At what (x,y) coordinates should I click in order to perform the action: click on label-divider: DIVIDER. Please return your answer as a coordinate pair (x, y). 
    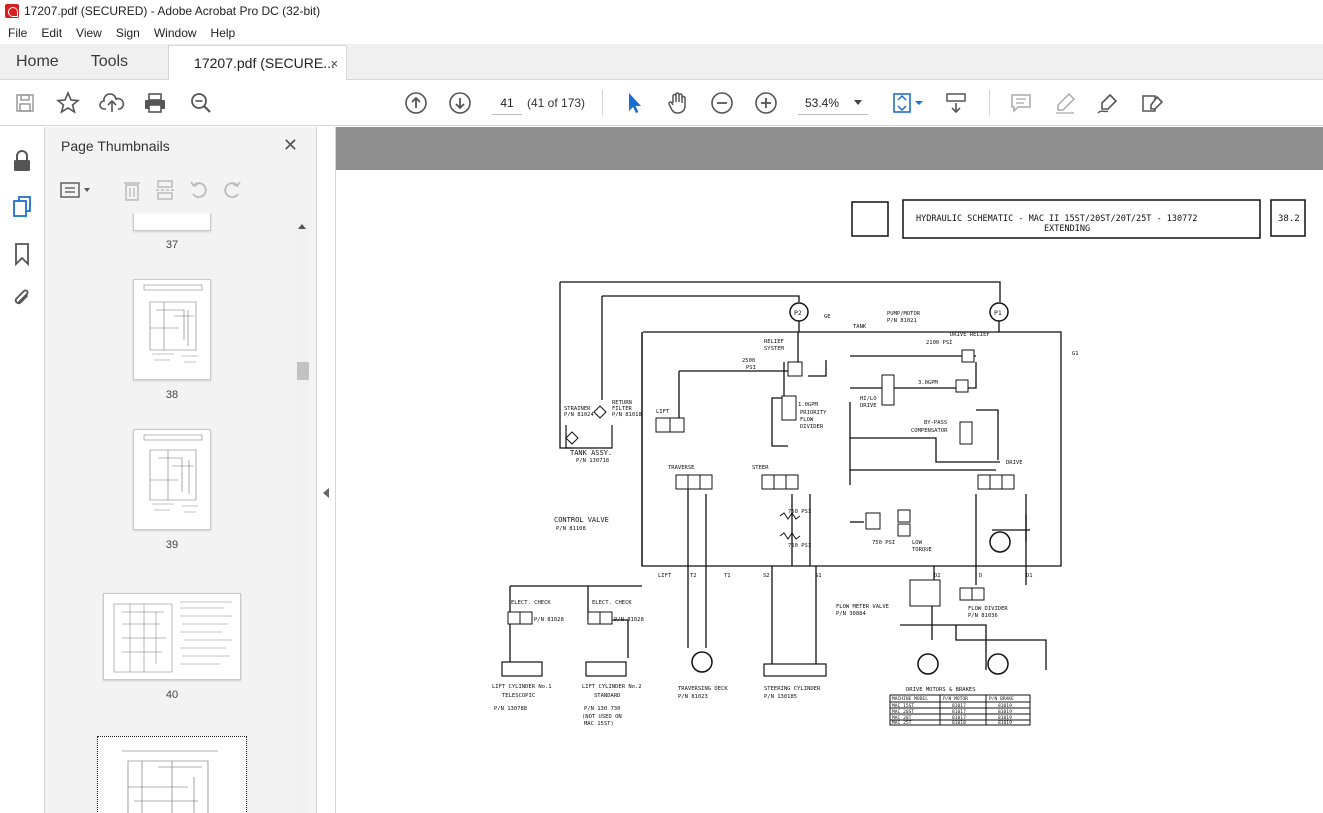
    Looking at the image, I should click on (812, 427).